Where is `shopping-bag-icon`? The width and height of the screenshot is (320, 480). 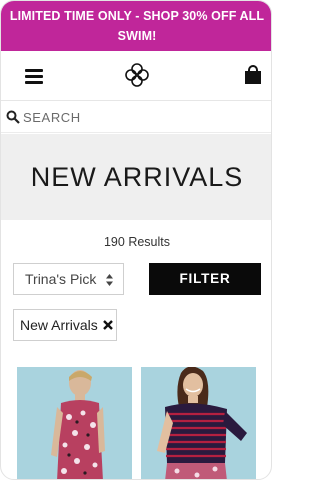
shopping-bag-icon is located at coordinates (253, 75).